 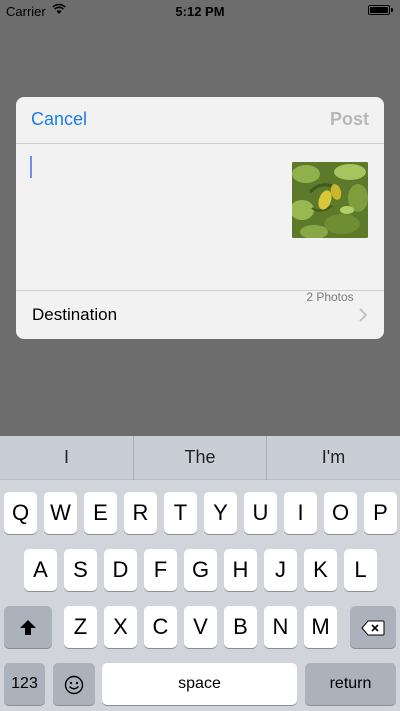 What do you see at coordinates (200, 627) in the screenshot?
I see `key-v: V` at bounding box center [200, 627].